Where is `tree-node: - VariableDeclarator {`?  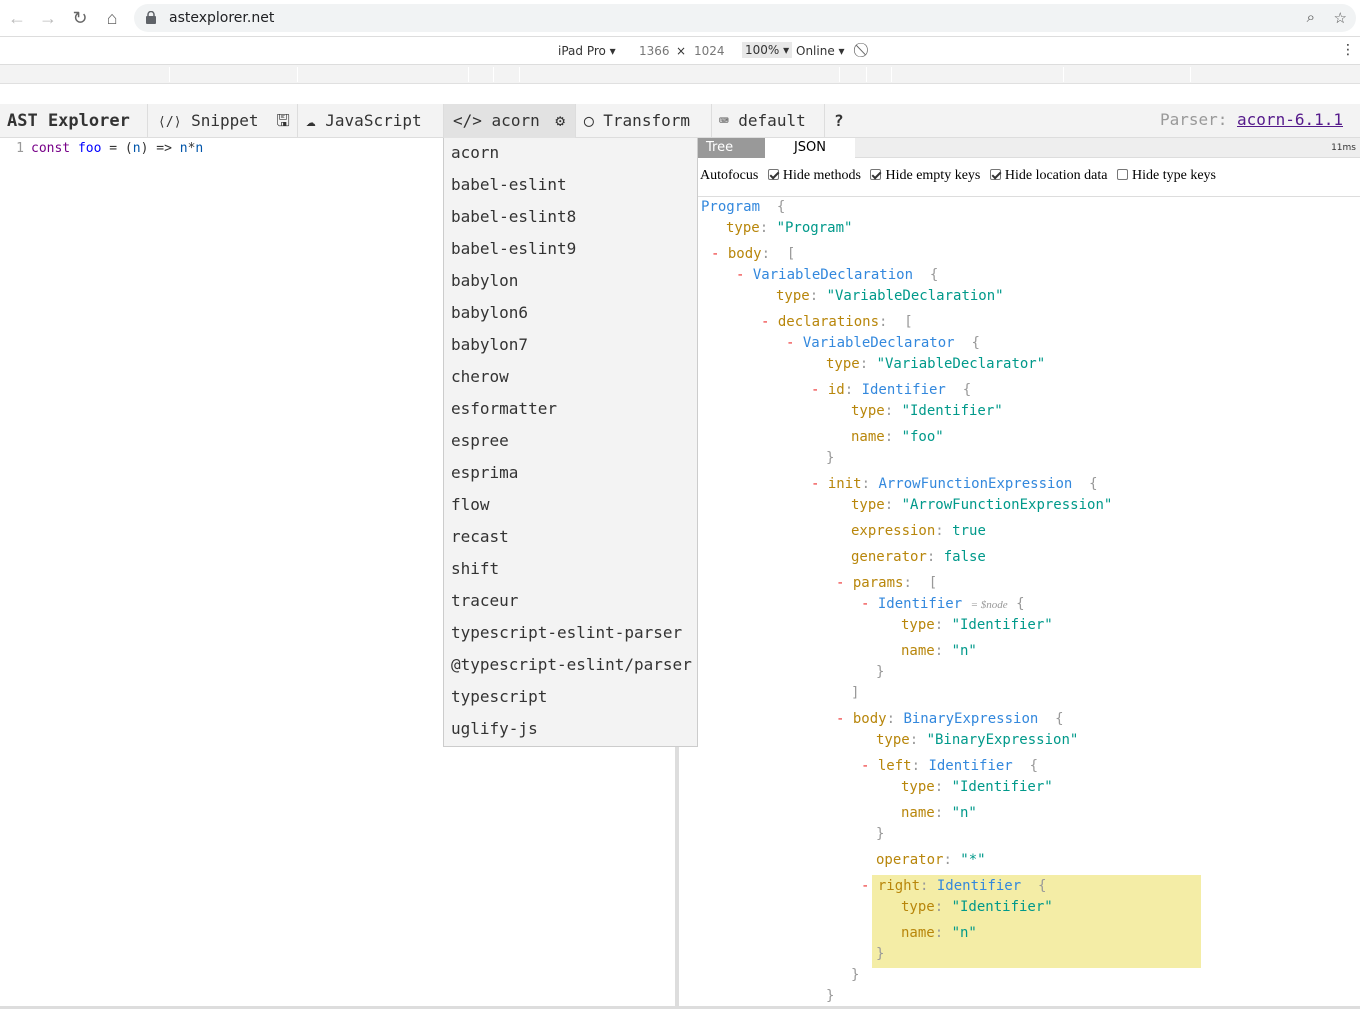 tree-node: - VariableDeclarator { is located at coordinates (883, 343).